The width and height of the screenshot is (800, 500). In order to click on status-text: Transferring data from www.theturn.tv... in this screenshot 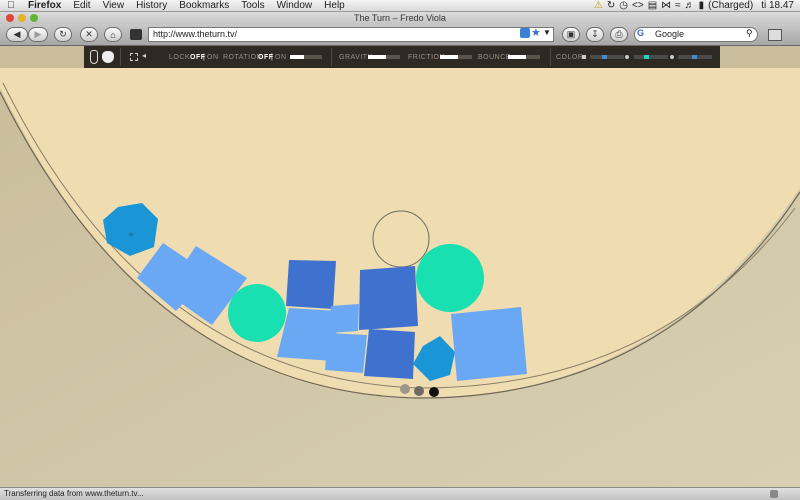, I will do `click(74, 493)`.